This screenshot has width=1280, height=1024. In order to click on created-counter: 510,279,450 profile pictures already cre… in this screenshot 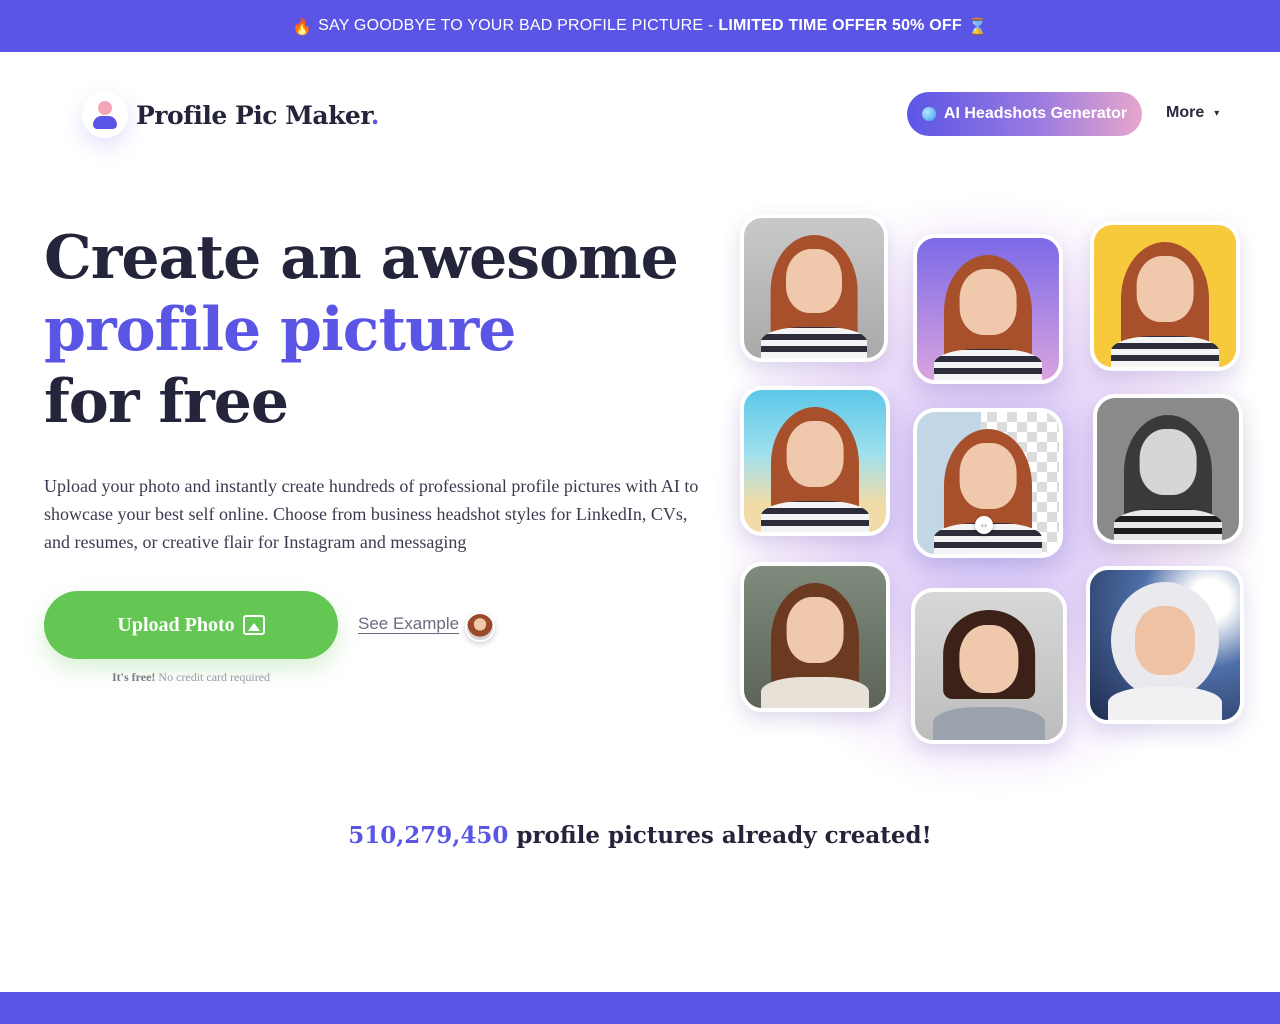, I will do `click(640, 835)`.